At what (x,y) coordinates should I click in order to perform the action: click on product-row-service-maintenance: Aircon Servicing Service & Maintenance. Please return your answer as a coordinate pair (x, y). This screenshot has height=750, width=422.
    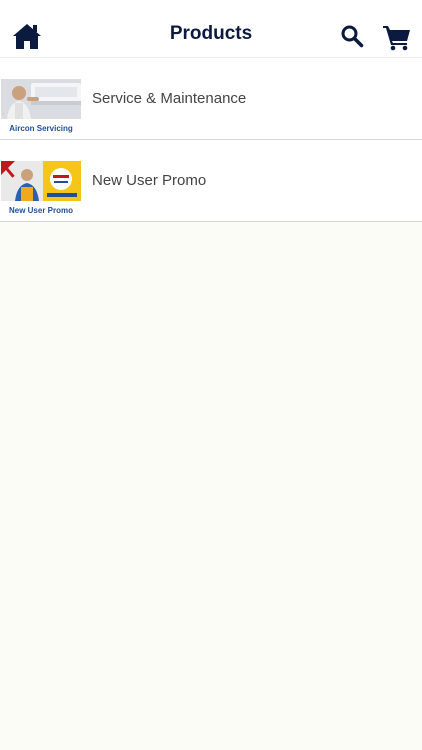
    Looking at the image, I should click on (211, 99).